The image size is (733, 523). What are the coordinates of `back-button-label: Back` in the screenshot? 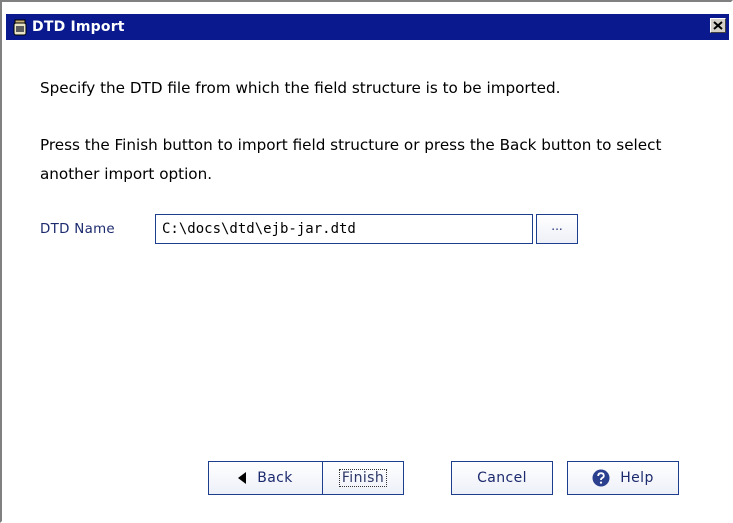 It's located at (275, 478).